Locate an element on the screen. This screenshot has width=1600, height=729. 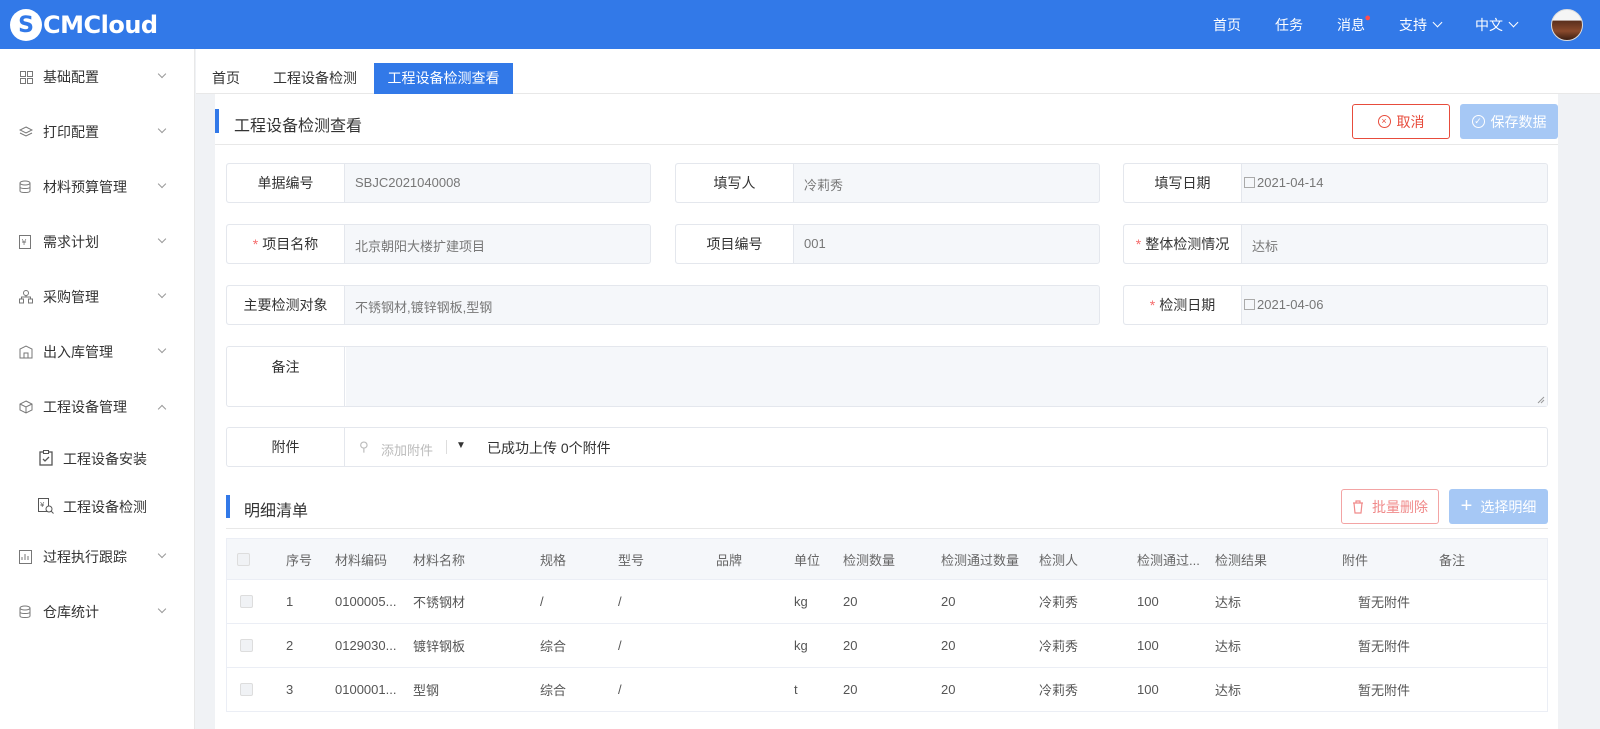
tab-equipment-check: 工程设备检测 is located at coordinates (315, 78).